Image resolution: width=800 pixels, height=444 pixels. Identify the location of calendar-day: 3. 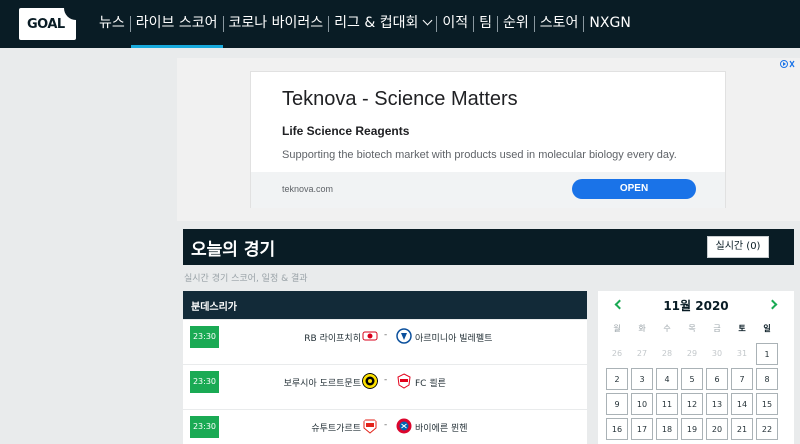
(642, 379).